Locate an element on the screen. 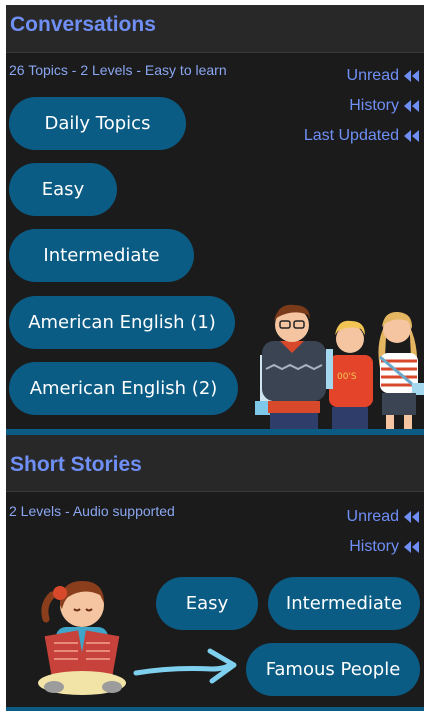 The height and width of the screenshot is (711, 424). conversations-last-updated-link: Last Updated is located at coordinates (362, 136).